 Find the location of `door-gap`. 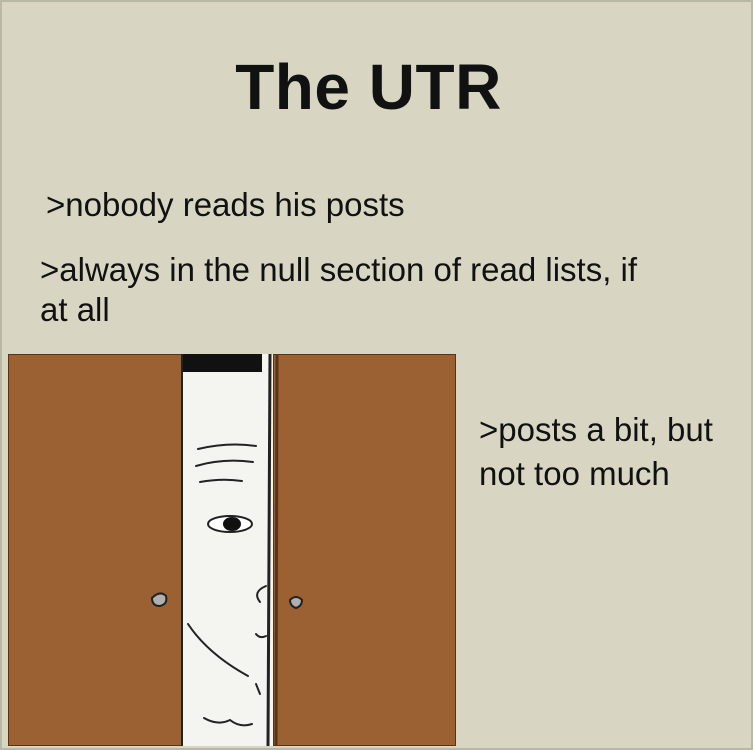

door-gap is located at coordinates (227, 550).